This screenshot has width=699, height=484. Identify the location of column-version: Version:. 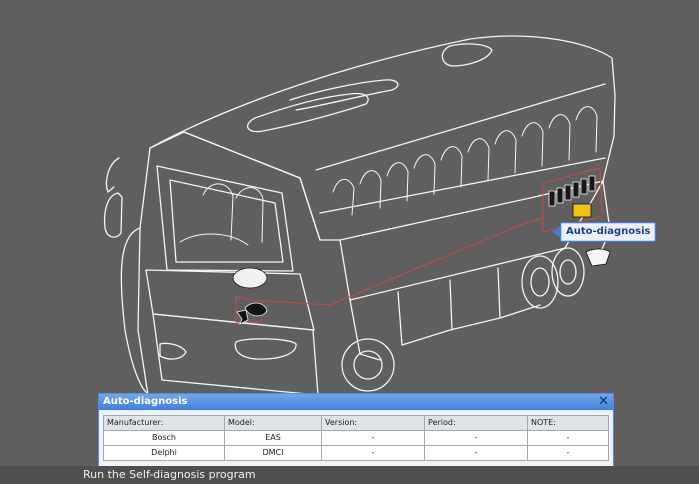
(373, 423).